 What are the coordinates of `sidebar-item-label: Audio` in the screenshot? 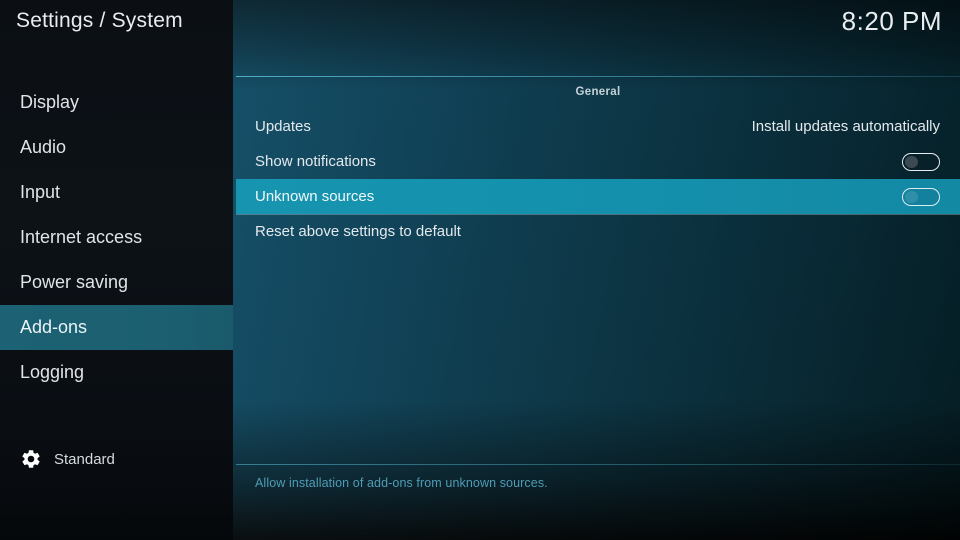 It's located at (43, 147).